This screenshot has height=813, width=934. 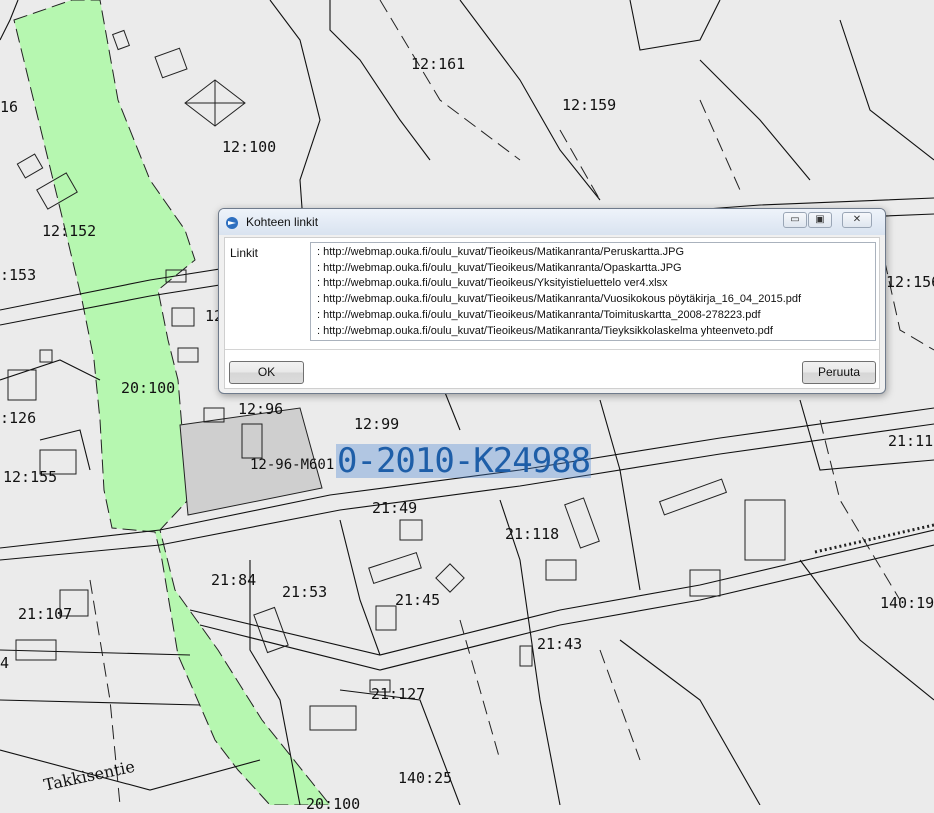 I want to click on parcel-label: 12:100, so click(x=249, y=147).